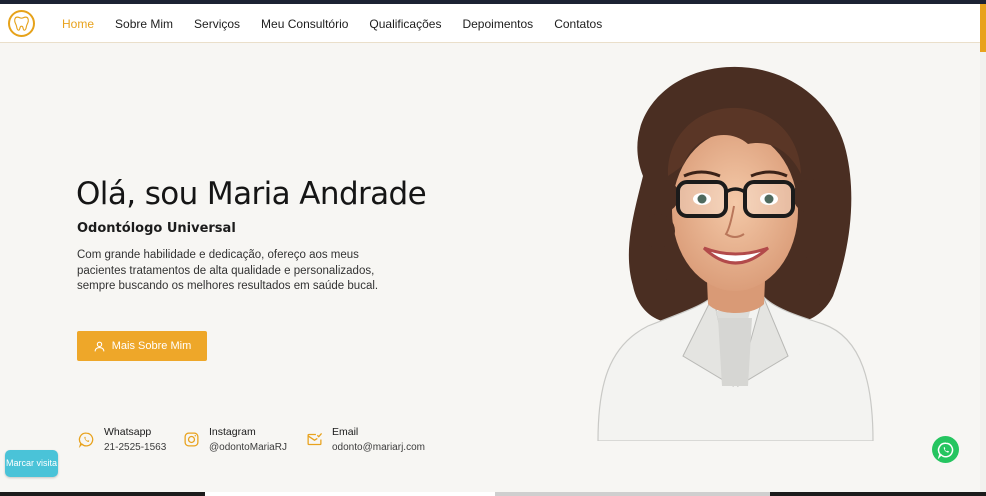 This screenshot has width=986, height=496. I want to click on hero-title: Olá, sou Maria Andrade, so click(251, 194).